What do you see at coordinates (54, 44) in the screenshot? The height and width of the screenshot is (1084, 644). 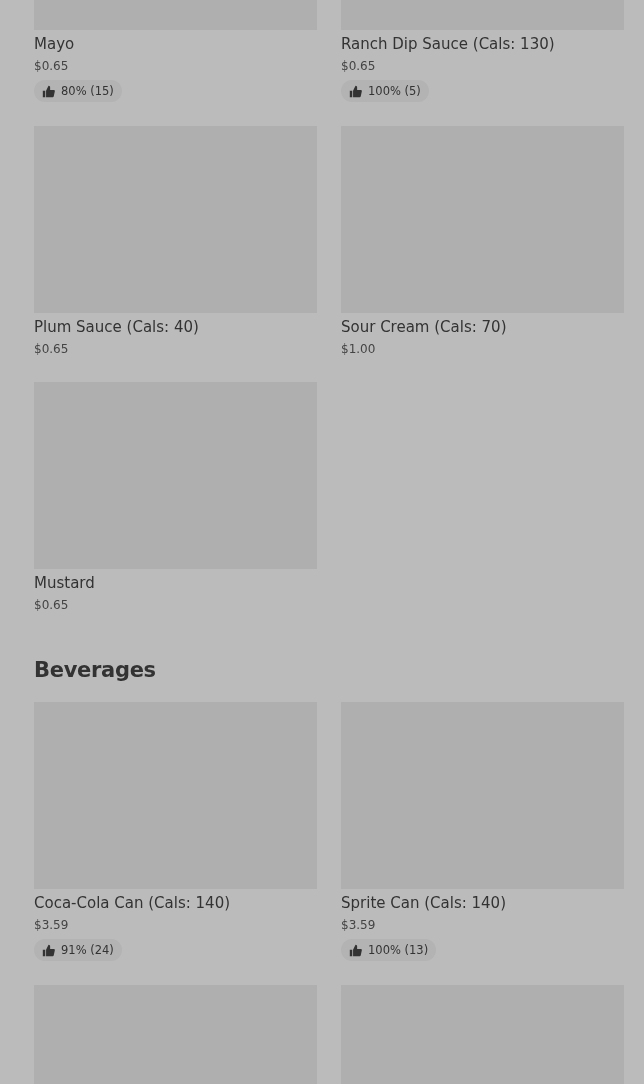 I see `item-name: Mayo` at bounding box center [54, 44].